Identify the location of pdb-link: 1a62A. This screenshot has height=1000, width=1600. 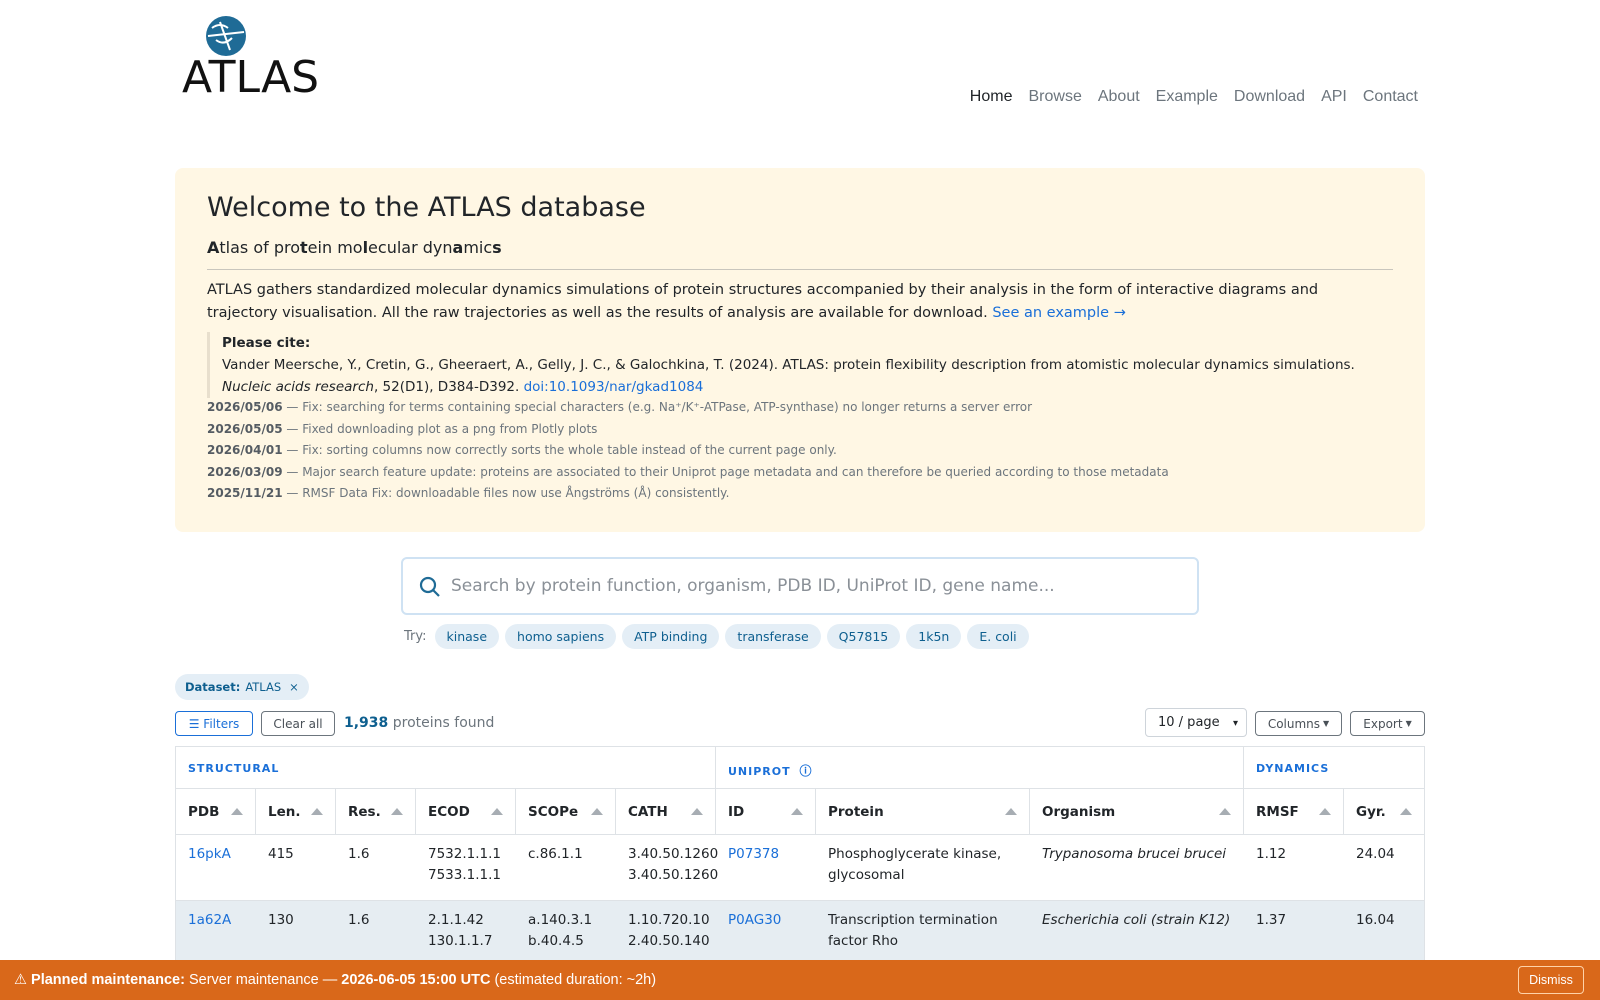
(209, 920).